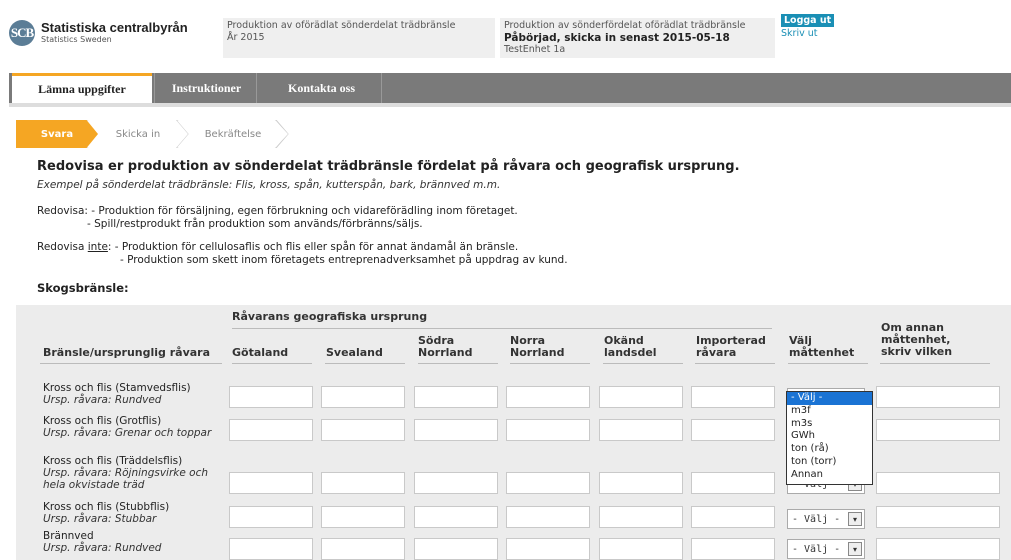 The height and width of the screenshot is (560, 1011). Describe the element at coordinates (641, 517) in the screenshot. I see `input-stubbflis-okand` at that location.